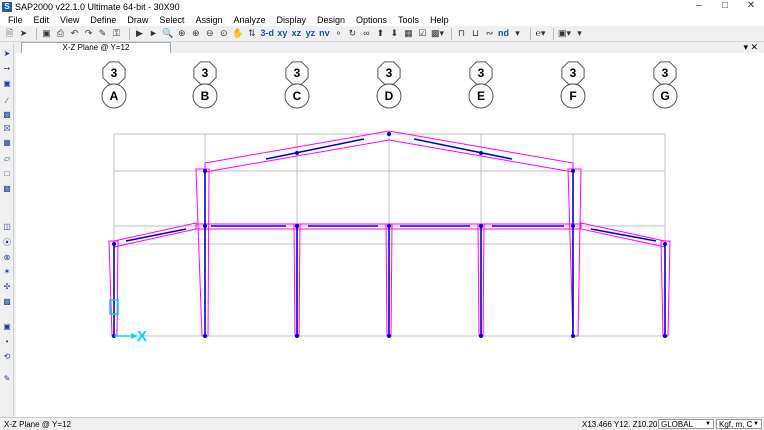 The height and width of the screenshot is (430, 764). Describe the element at coordinates (37, 424) in the screenshot. I see `status-view-name: X-Z Plane @ Y=12` at that location.